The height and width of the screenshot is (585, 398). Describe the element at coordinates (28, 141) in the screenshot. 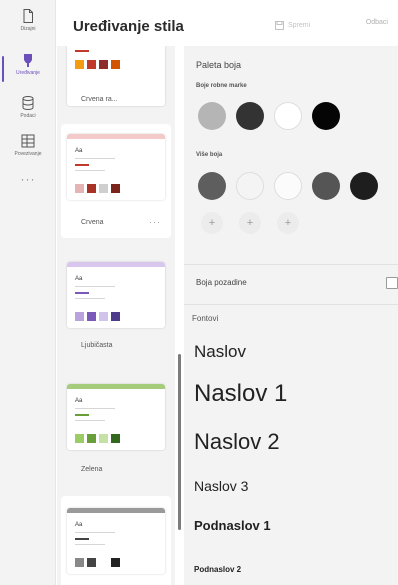

I see `table-icon` at that location.